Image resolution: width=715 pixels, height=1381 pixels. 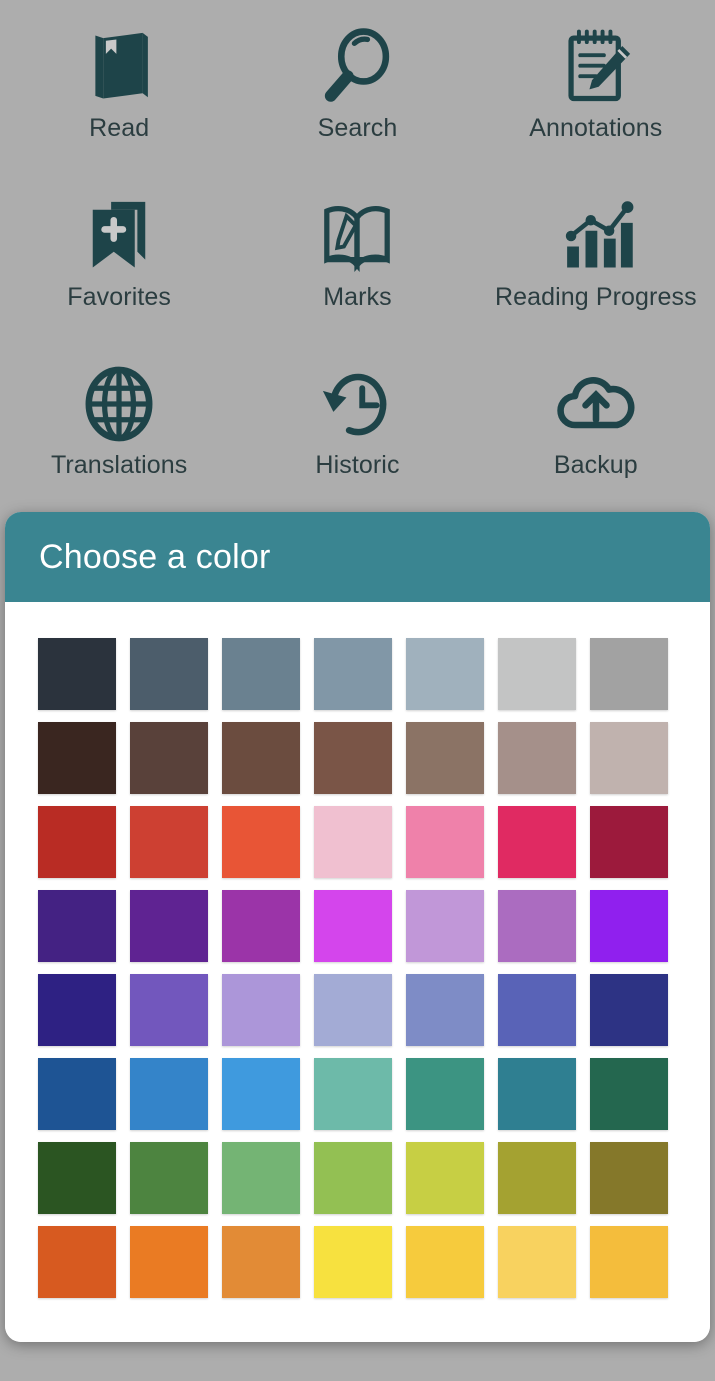 What do you see at coordinates (595, 465) in the screenshot?
I see `menu-tile-label: Backup` at bounding box center [595, 465].